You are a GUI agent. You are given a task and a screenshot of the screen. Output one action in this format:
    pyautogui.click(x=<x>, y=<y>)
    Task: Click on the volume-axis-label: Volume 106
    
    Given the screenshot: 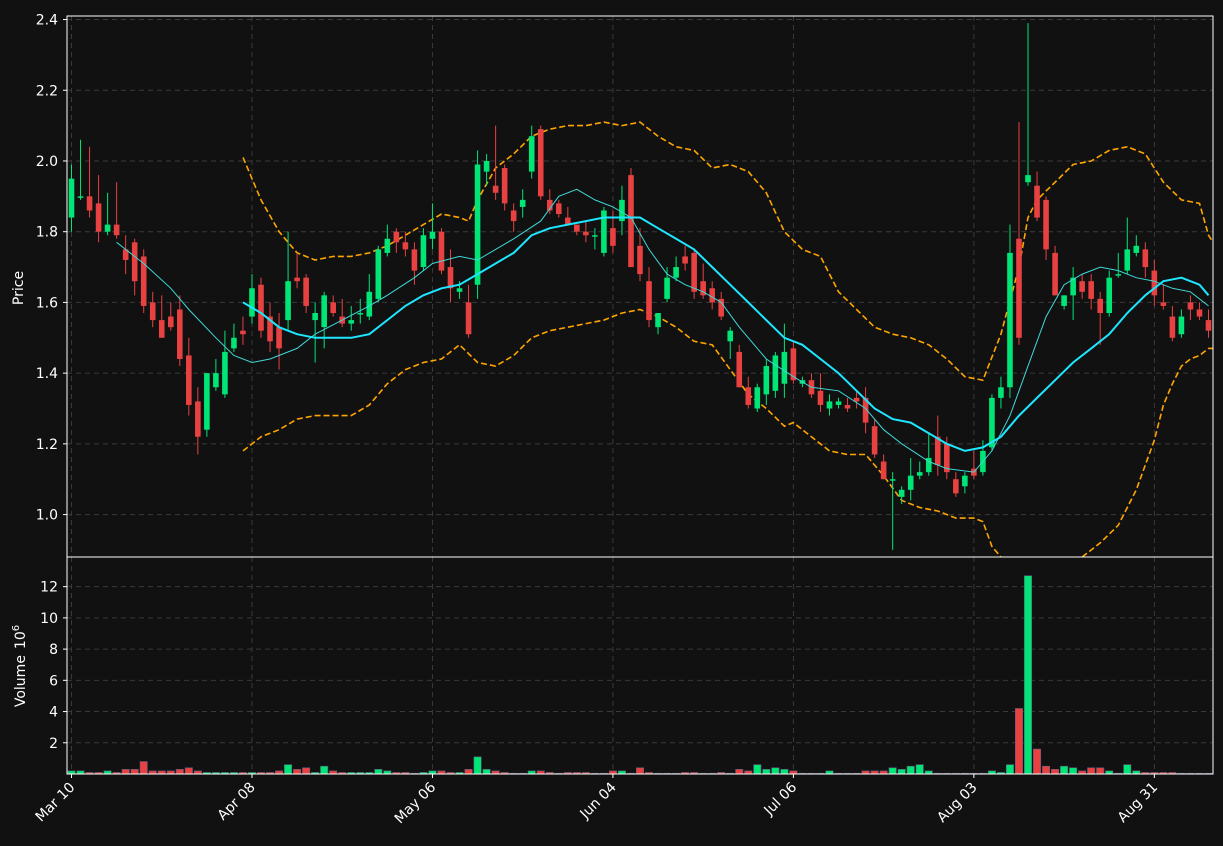 What is the action you would take?
    pyautogui.click(x=20, y=666)
    